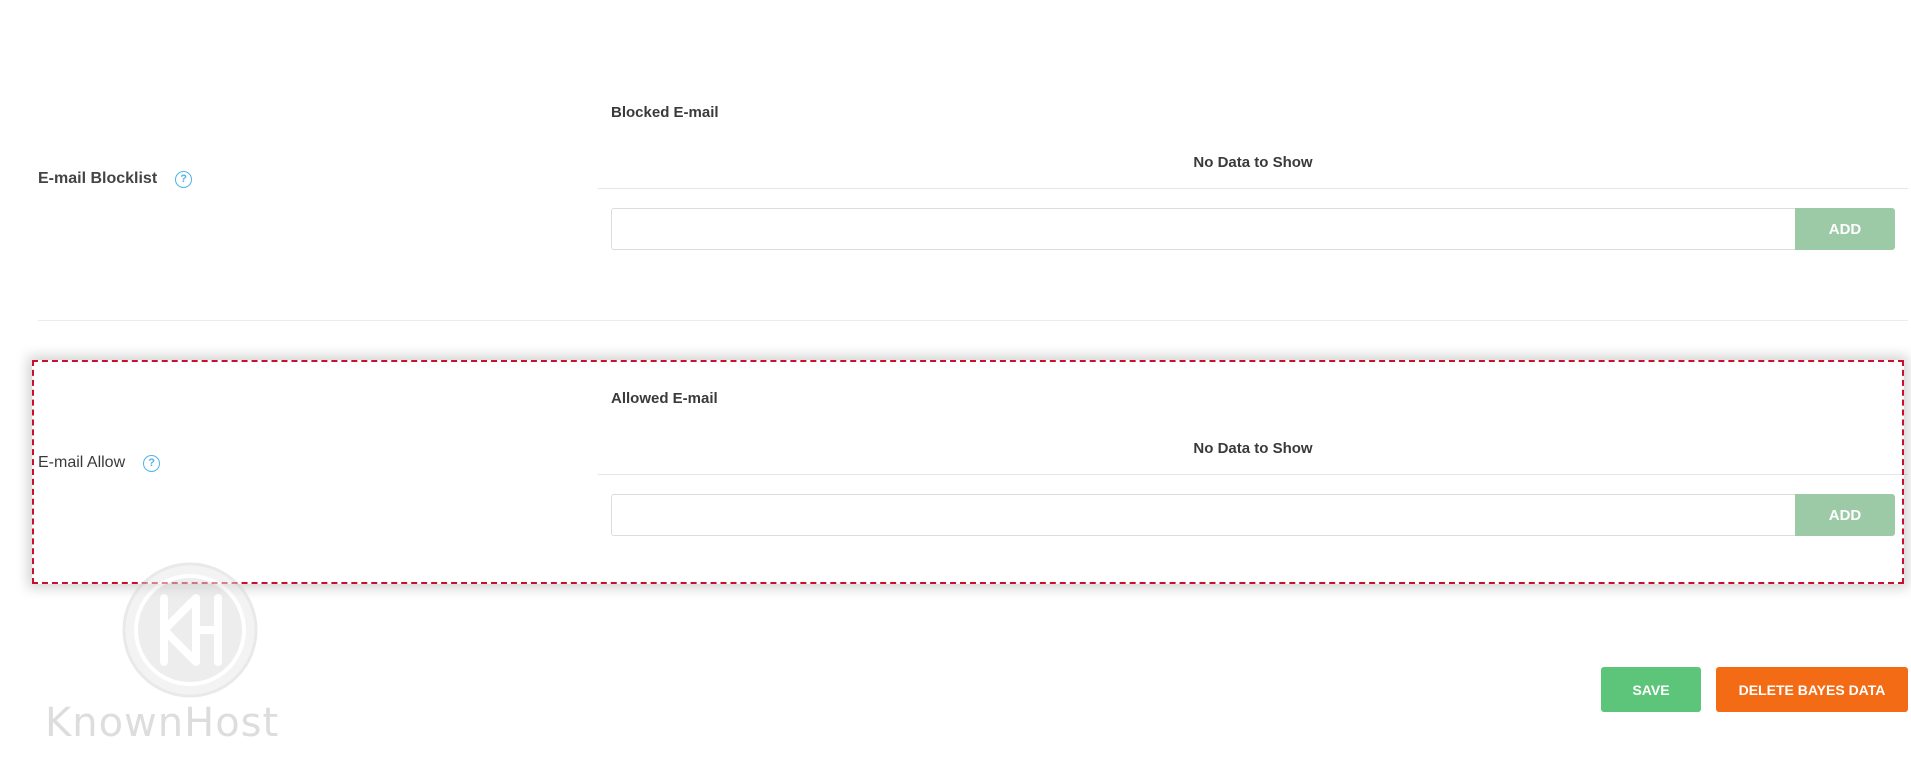 The height and width of the screenshot is (778, 1911). I want to click on allowed-email-add-button: ADD, so click(1845, 515).